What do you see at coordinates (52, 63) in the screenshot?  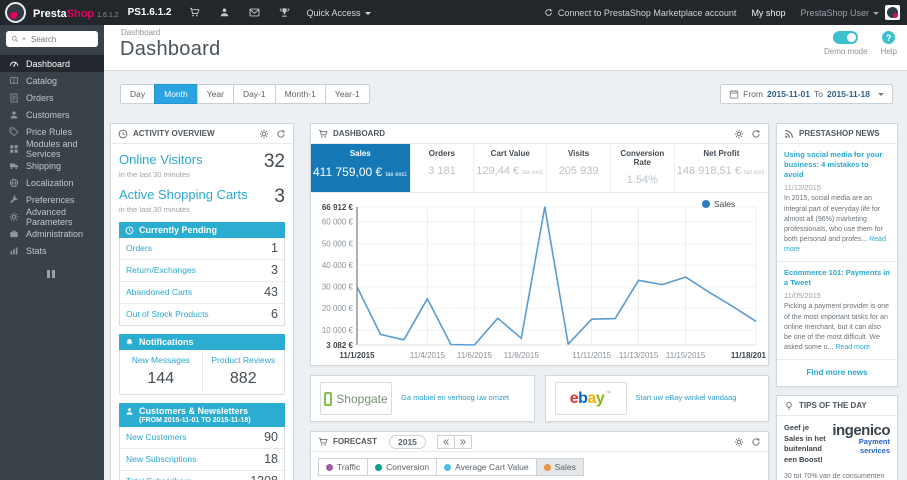 I see `sidebar-item-dashboard: Dashboard` at bounding box center [52, 63].